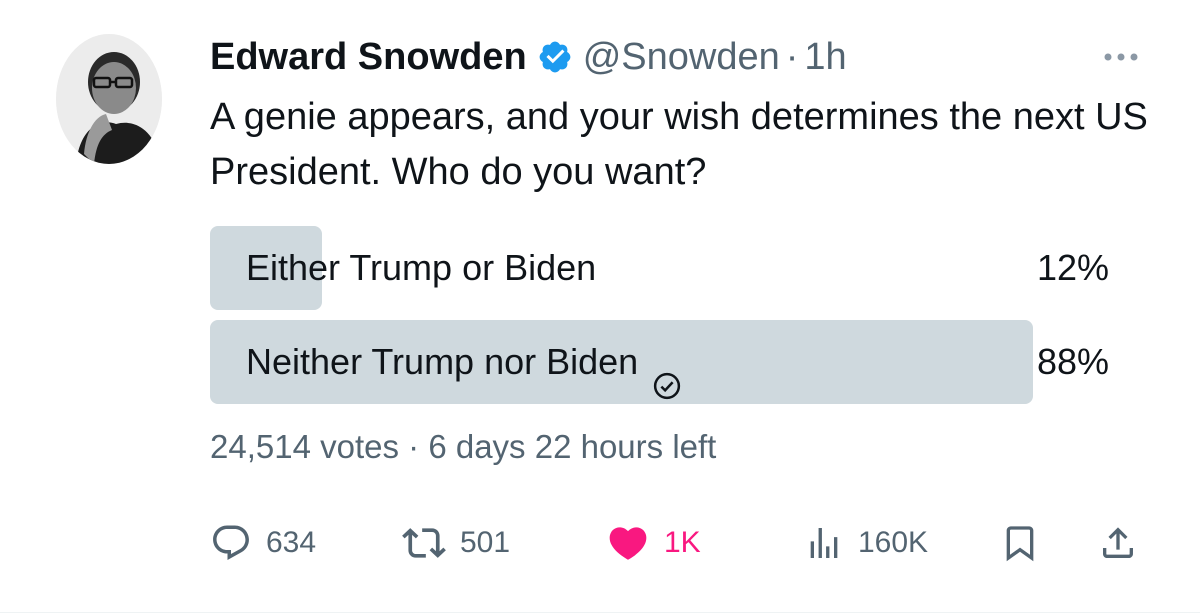 This screenshot has height=613, width=1200. I want to click on poll-option-label: Either Trump or Biden, so click(421, 268).